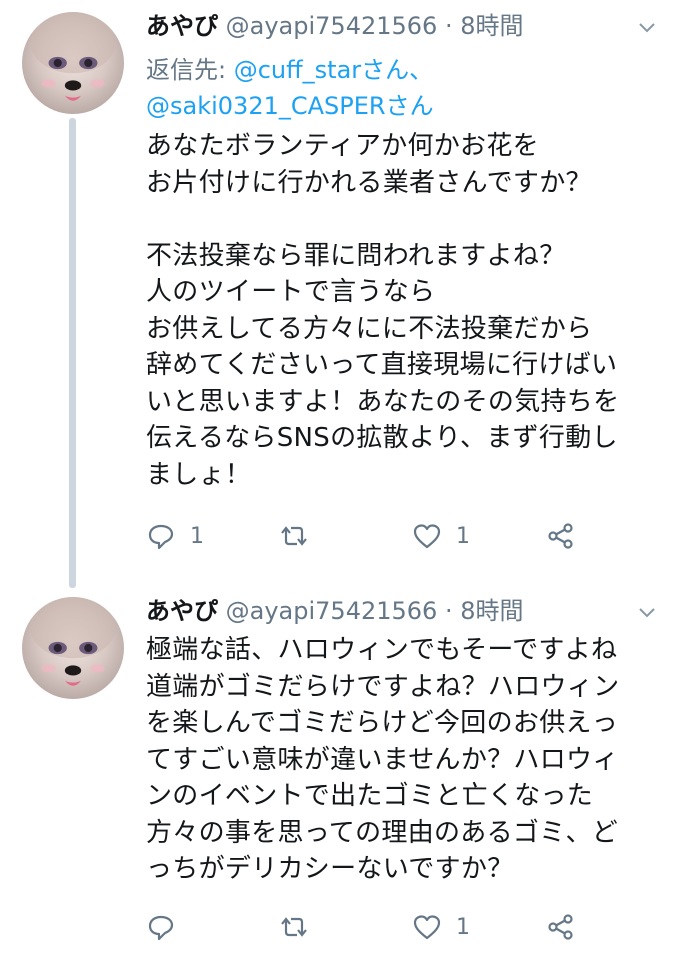 Image resolution: width=680 pixels, height=957 pixels. I want to click on action-bar: 1, so click(376, 927).